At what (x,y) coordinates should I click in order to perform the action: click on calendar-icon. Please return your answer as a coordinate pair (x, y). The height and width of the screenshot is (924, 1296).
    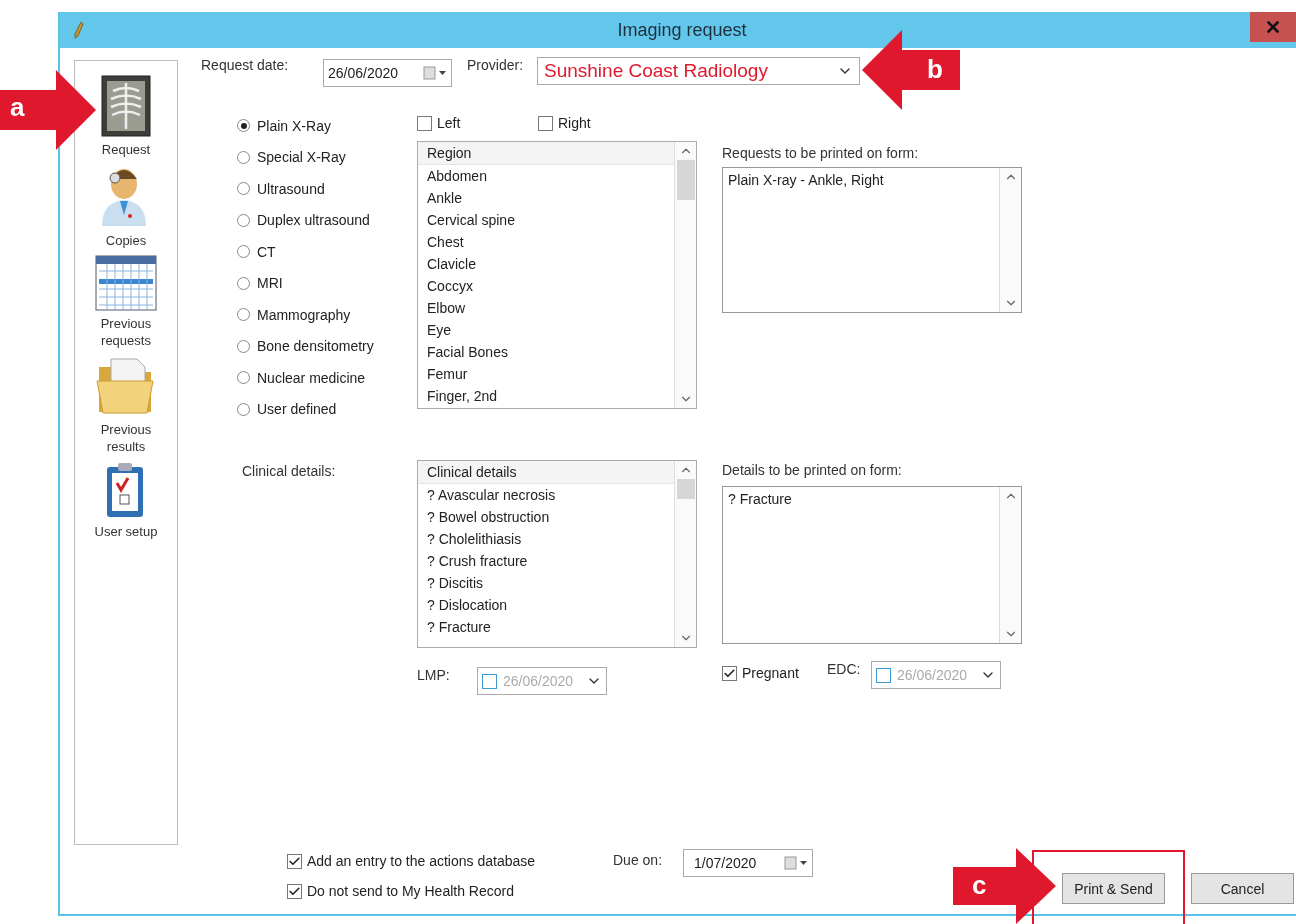
    Looking at the image, I should click on (126, 283).